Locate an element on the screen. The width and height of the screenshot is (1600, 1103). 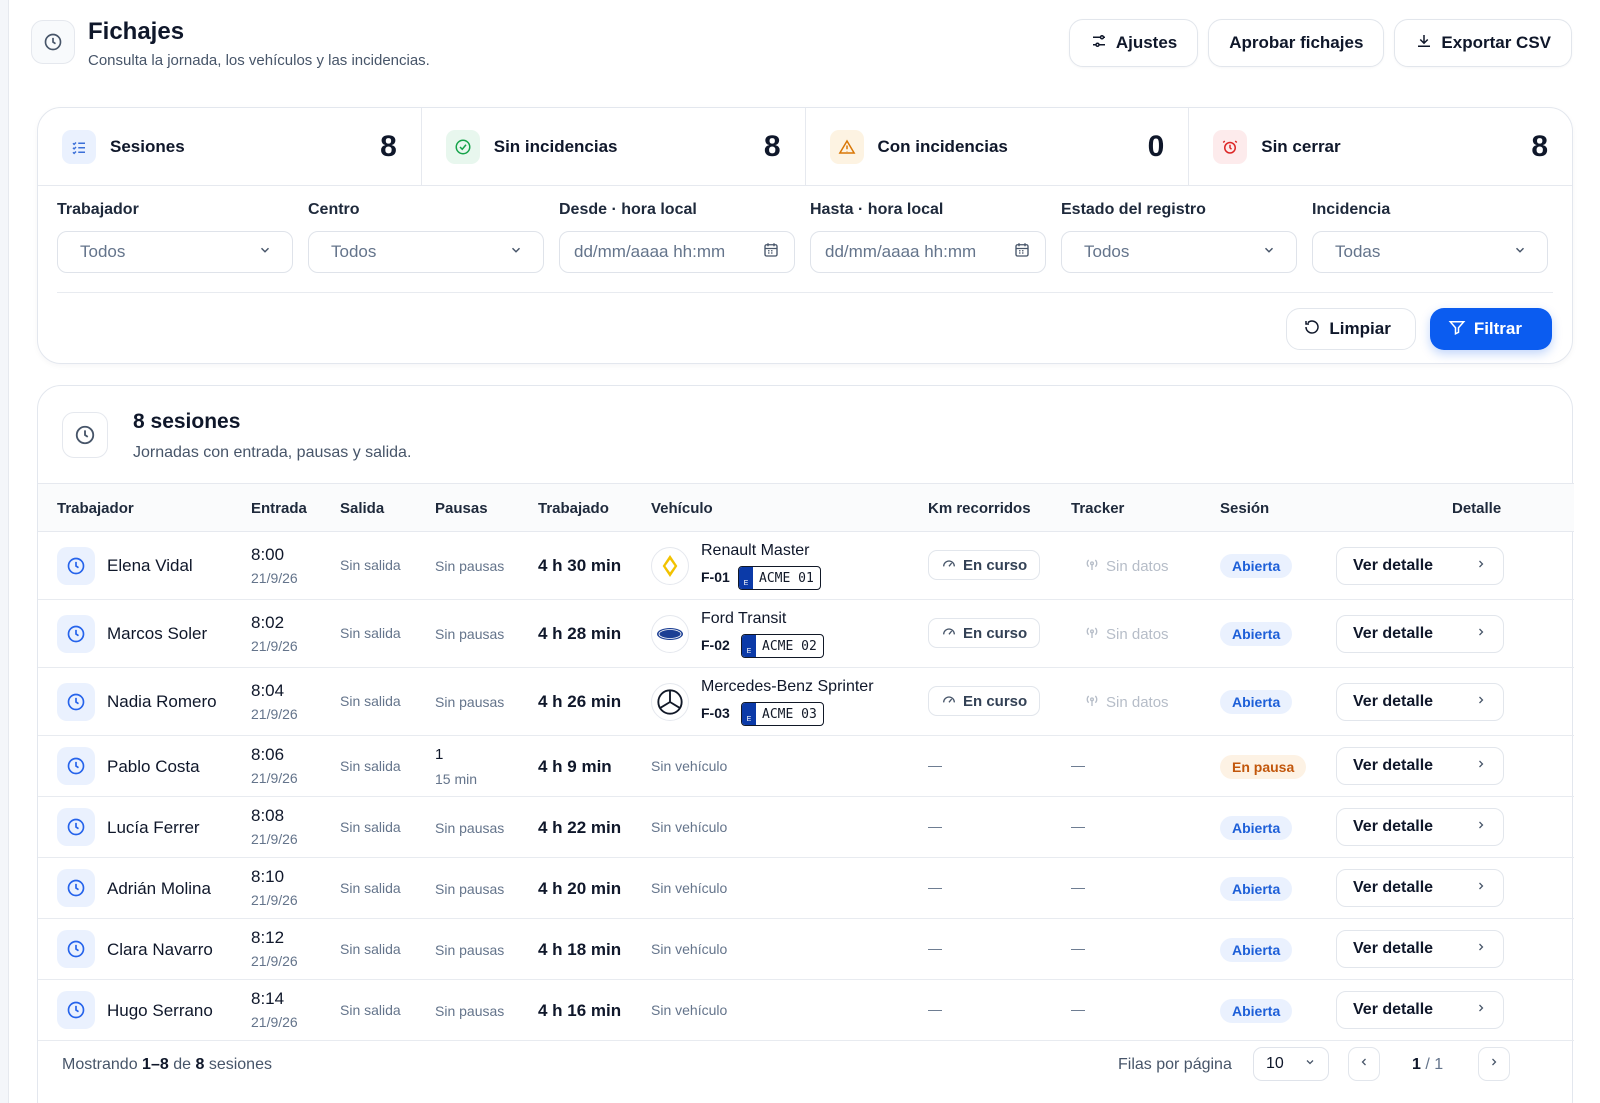
pauses-duration: 15 min is located at coordinates (456, 779).